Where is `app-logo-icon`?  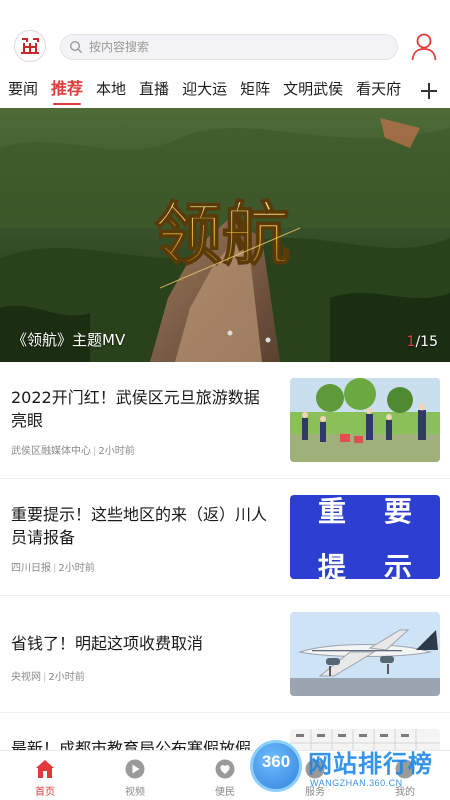
app-logo-icon is located at coordinates (30, 46).